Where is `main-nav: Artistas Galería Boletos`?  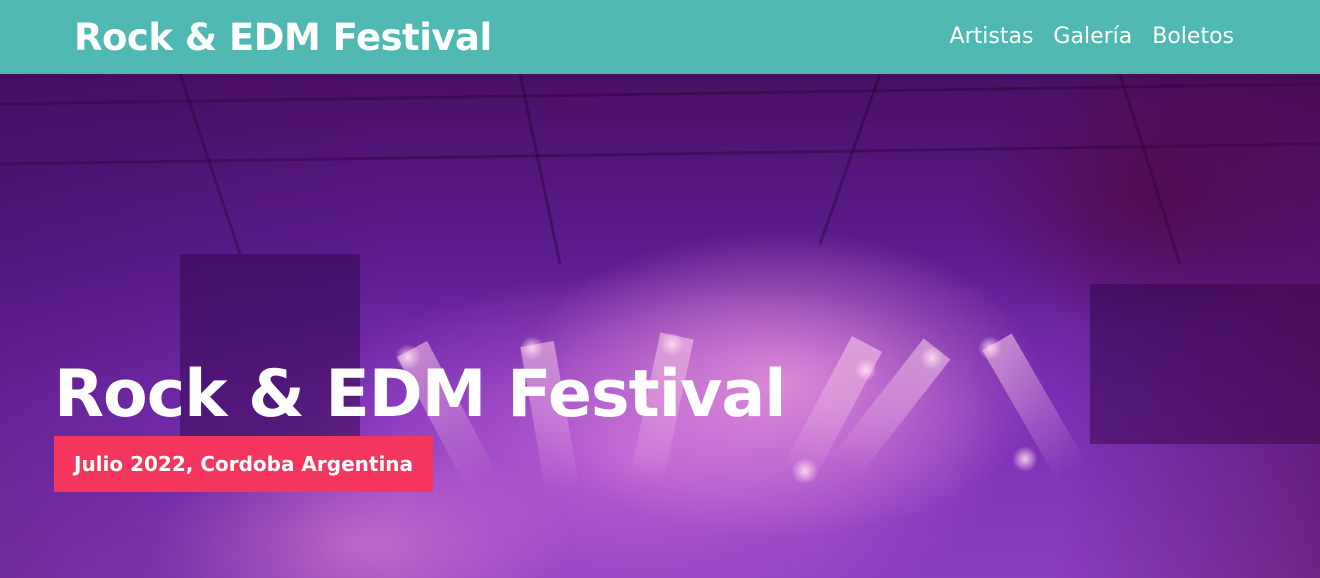 main-nav: Artistas Galería Boletos is located at coordinates (1092, 37).